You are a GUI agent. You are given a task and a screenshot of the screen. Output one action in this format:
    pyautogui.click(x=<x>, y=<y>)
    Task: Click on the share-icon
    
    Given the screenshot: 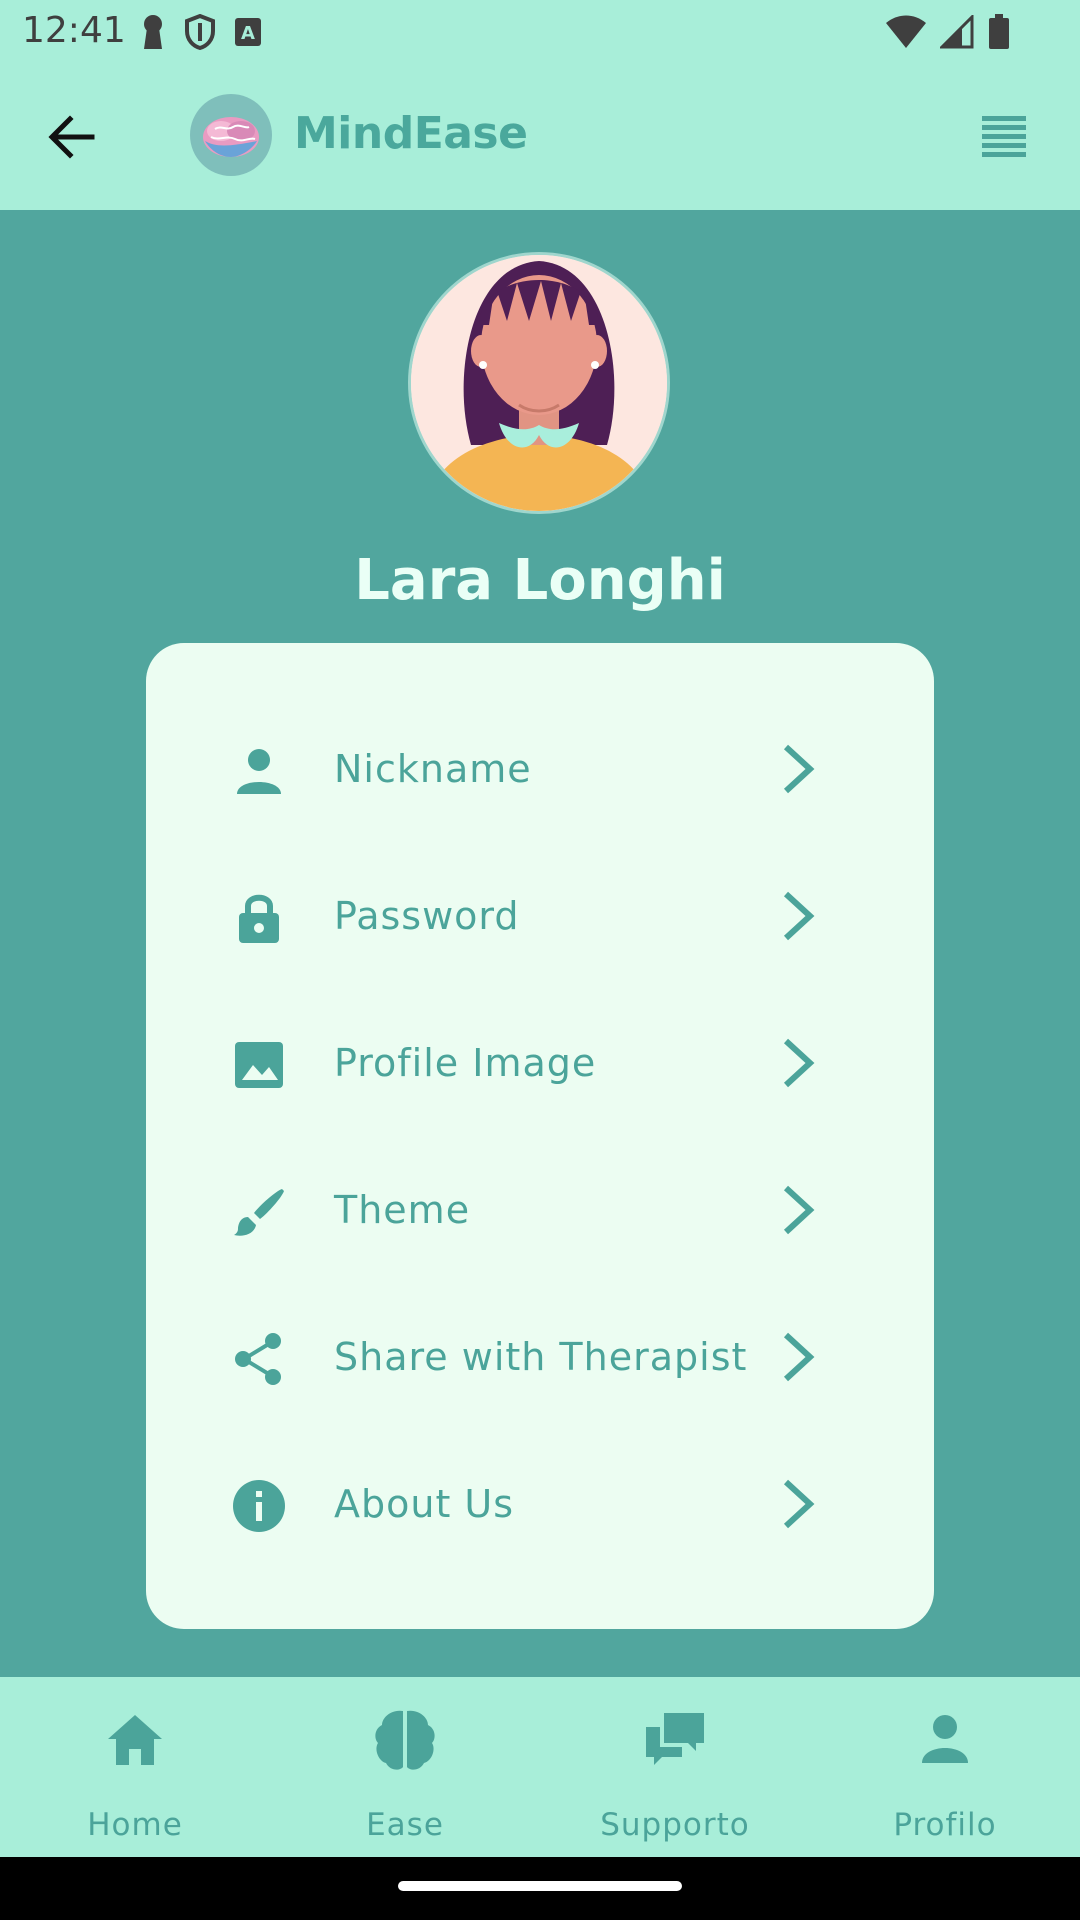 What is the action you would take?
    pyautogui.click(x=258, y=1359)
    